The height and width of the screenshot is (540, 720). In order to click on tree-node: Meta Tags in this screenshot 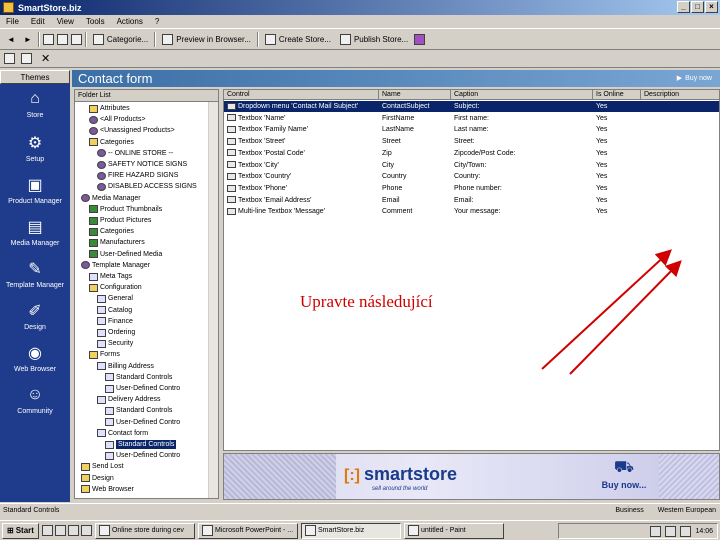, I will do `click(110, 276)`.